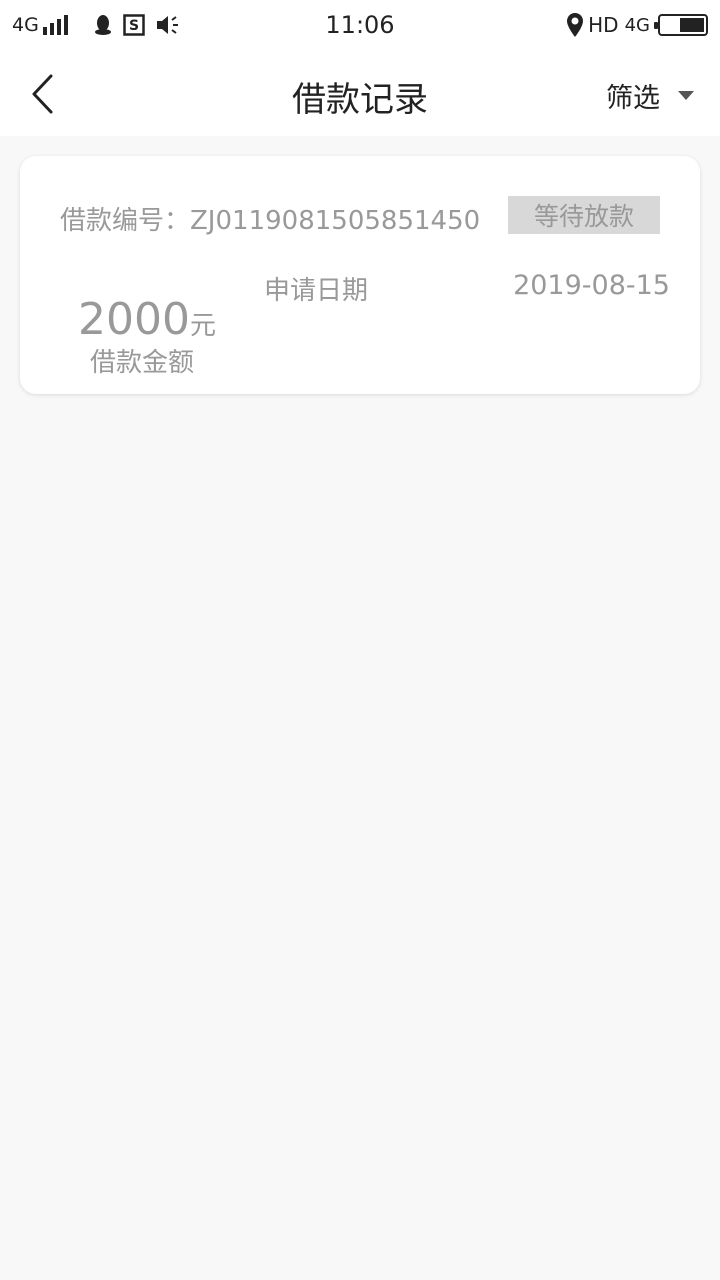 Image resolution: width=720 pixels, height=1280 pixels. I want to click on status-right: HD 4G, so click(637, 25).